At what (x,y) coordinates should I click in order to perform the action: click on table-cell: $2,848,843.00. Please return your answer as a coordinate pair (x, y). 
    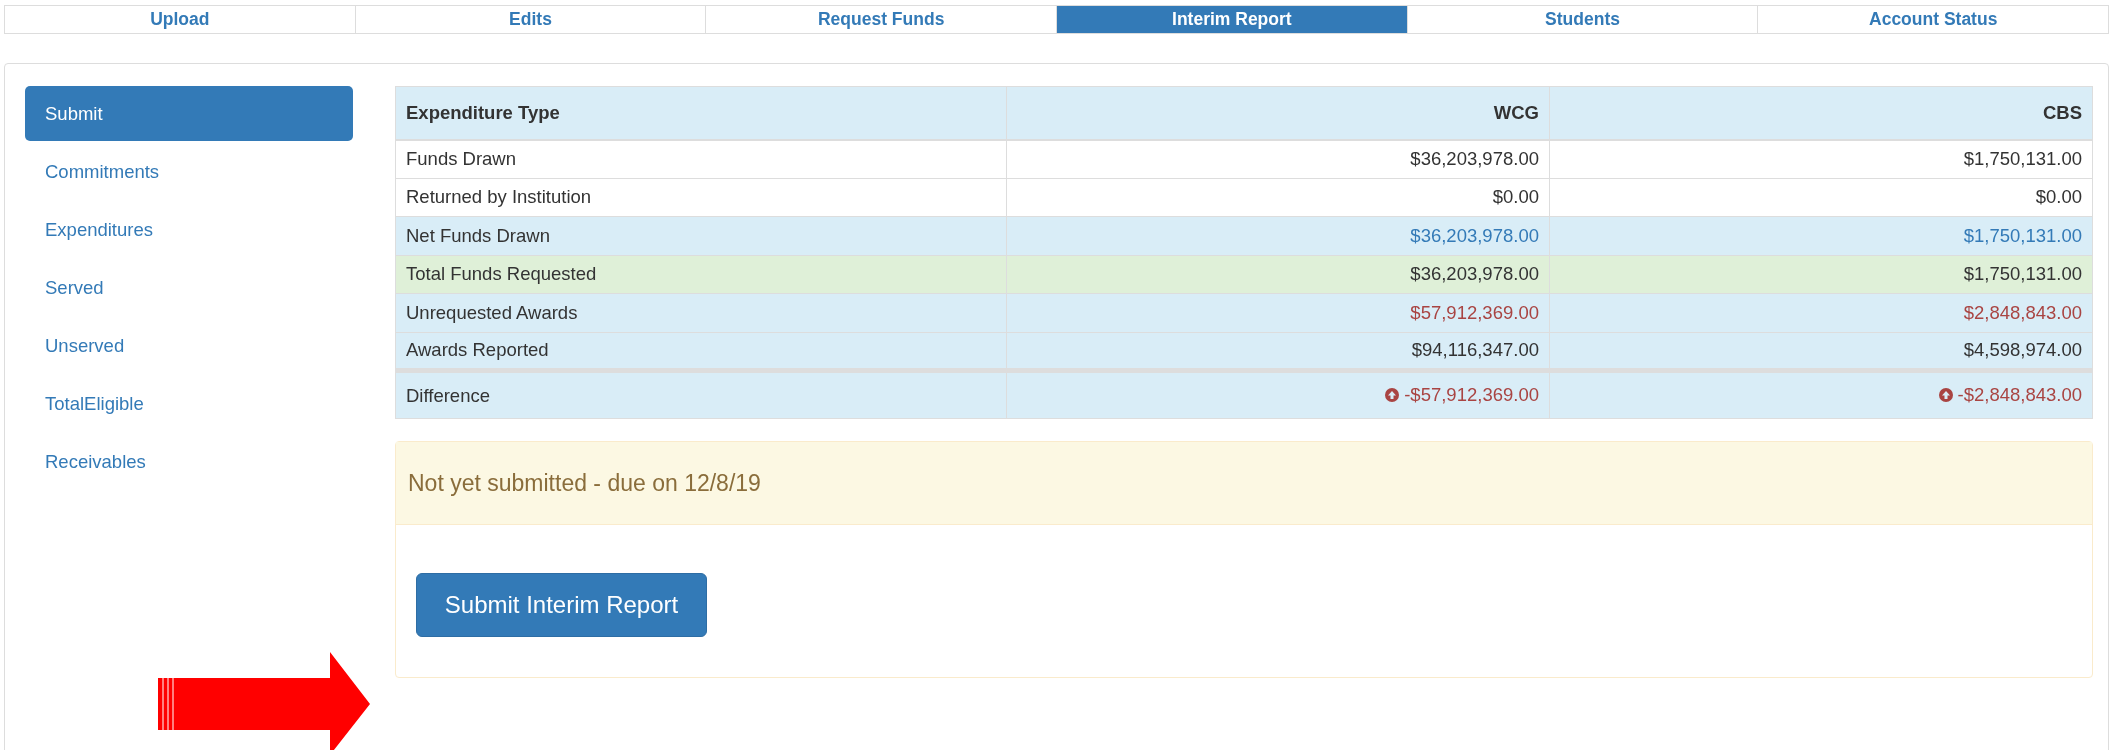
    Looking at the image, I should click on (1821, 312).